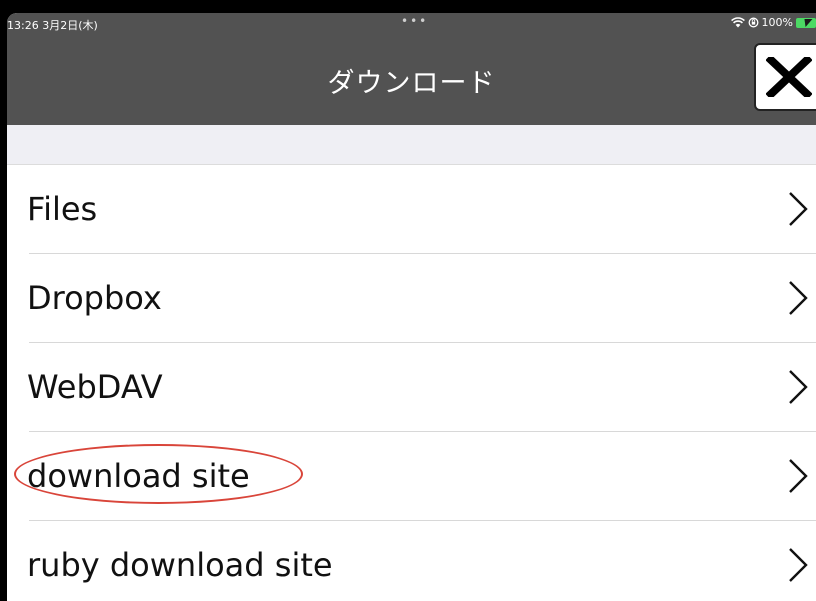 Image resolution: width=816 pixels, height=601 pixels. What do you see at coordinates (411, 387) in the screenshot?
I see `list-item-webdav: WebDAV` at bounding box center [411, 387].